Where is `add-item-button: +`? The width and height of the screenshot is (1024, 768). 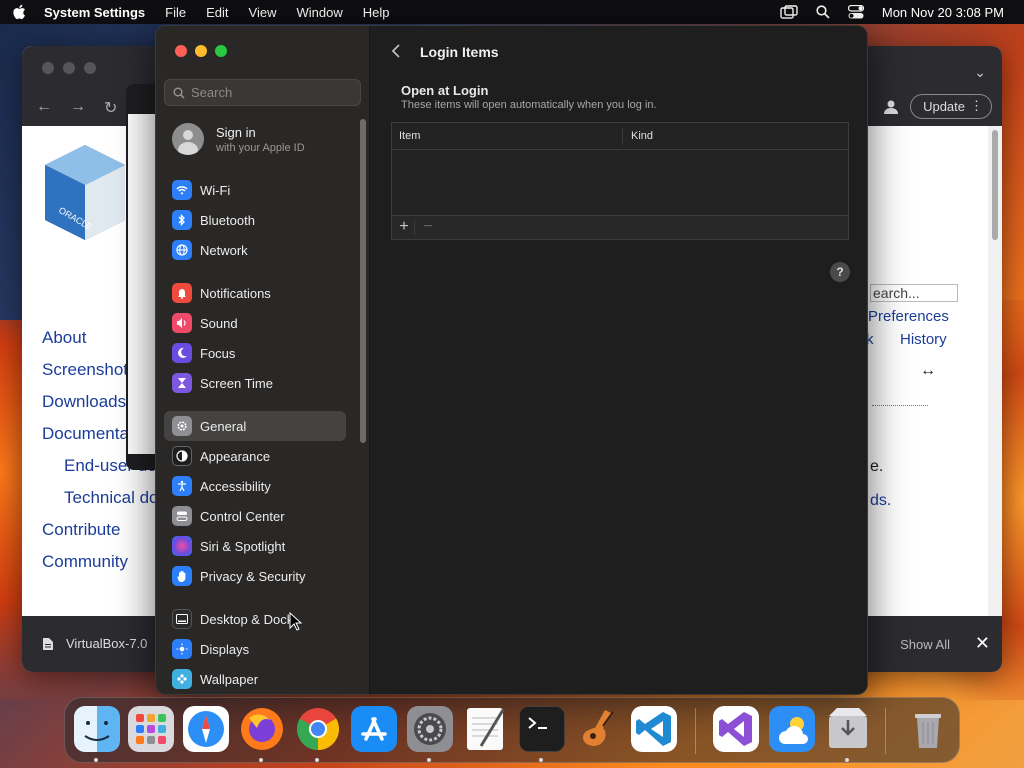
add-item-button: + is located at coordinates (404, 227).